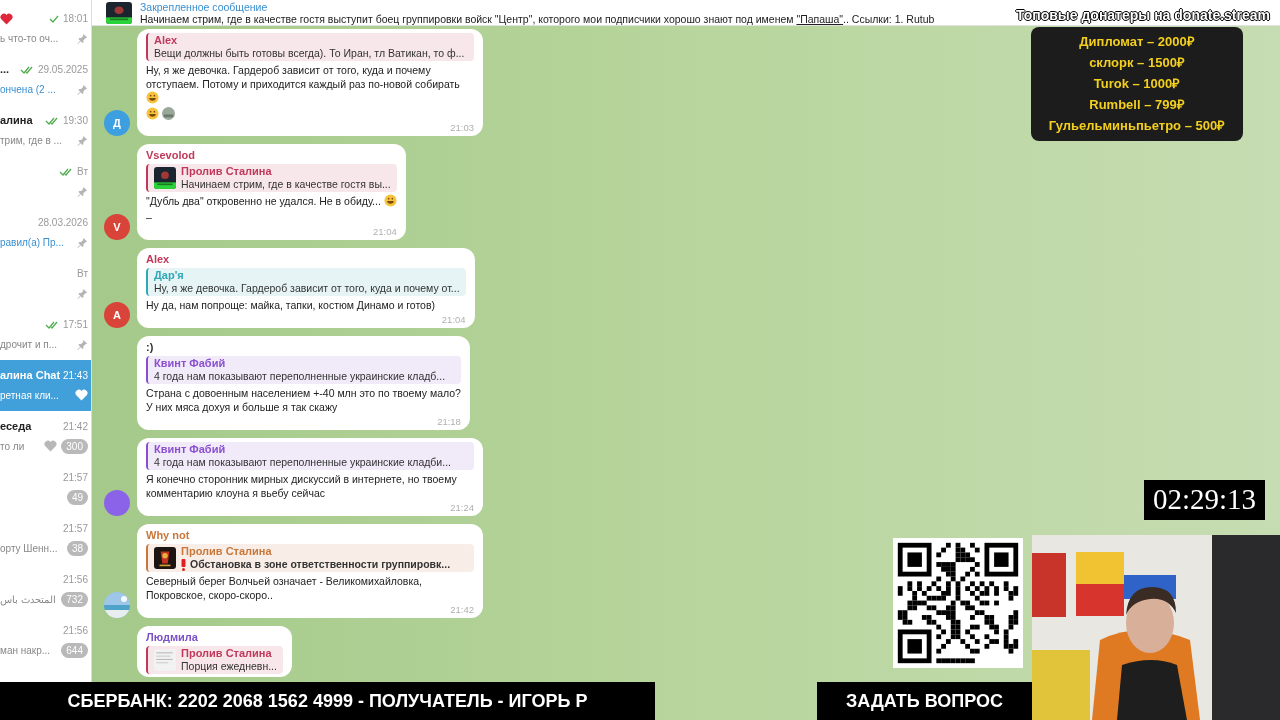 This screenshot has width=1280, height=720. What do you see at coordinates (303, 347) in the screenshot?
I see `sender-name: :)` at bounding box center [303, 347].